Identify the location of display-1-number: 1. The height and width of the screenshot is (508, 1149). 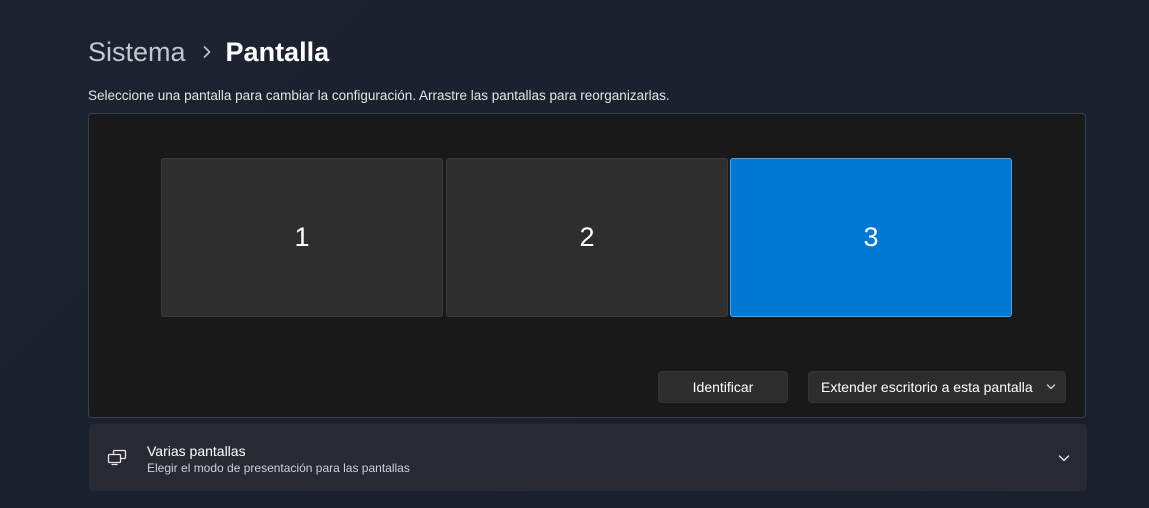
(302, 237).